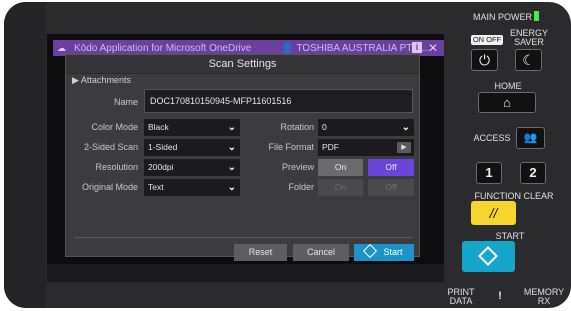  Describe the element at coordinates (287, 48) in the screenshot. I see `person-icon: 👤` at that location.